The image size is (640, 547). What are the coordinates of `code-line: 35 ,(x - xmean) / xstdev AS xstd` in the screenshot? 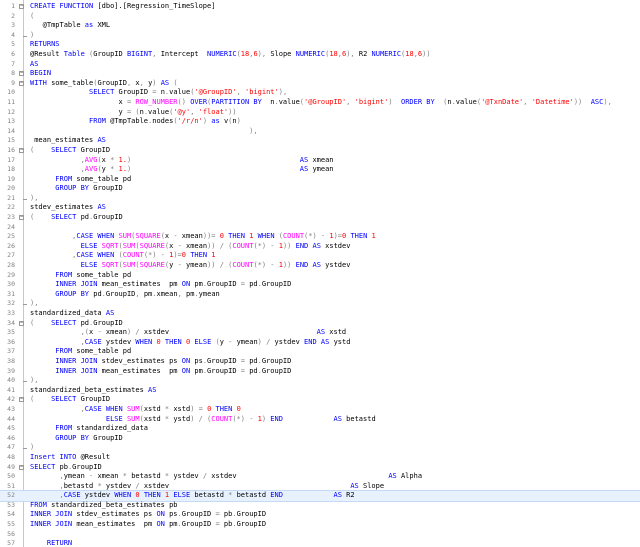 It's located at (320, 333).